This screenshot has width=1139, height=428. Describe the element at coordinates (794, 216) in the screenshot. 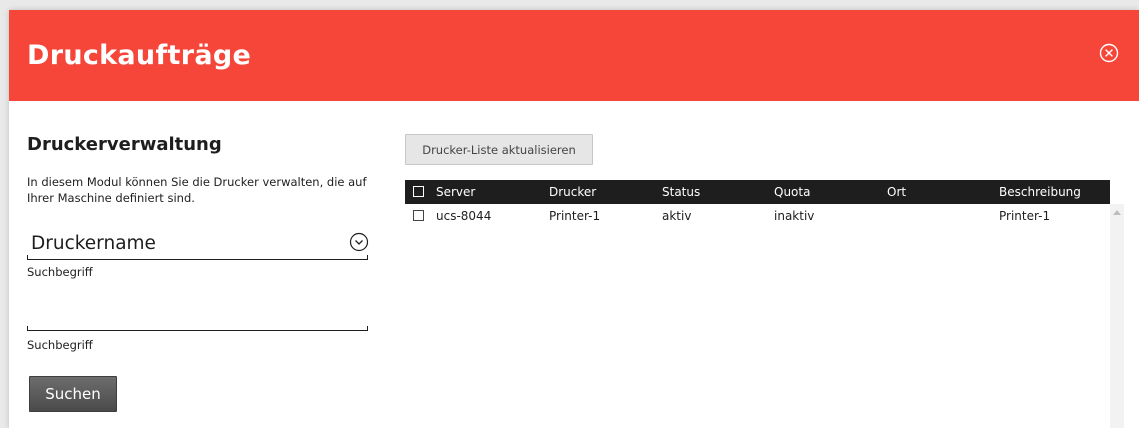

I see `cell-quota: inaktiv` at that location.